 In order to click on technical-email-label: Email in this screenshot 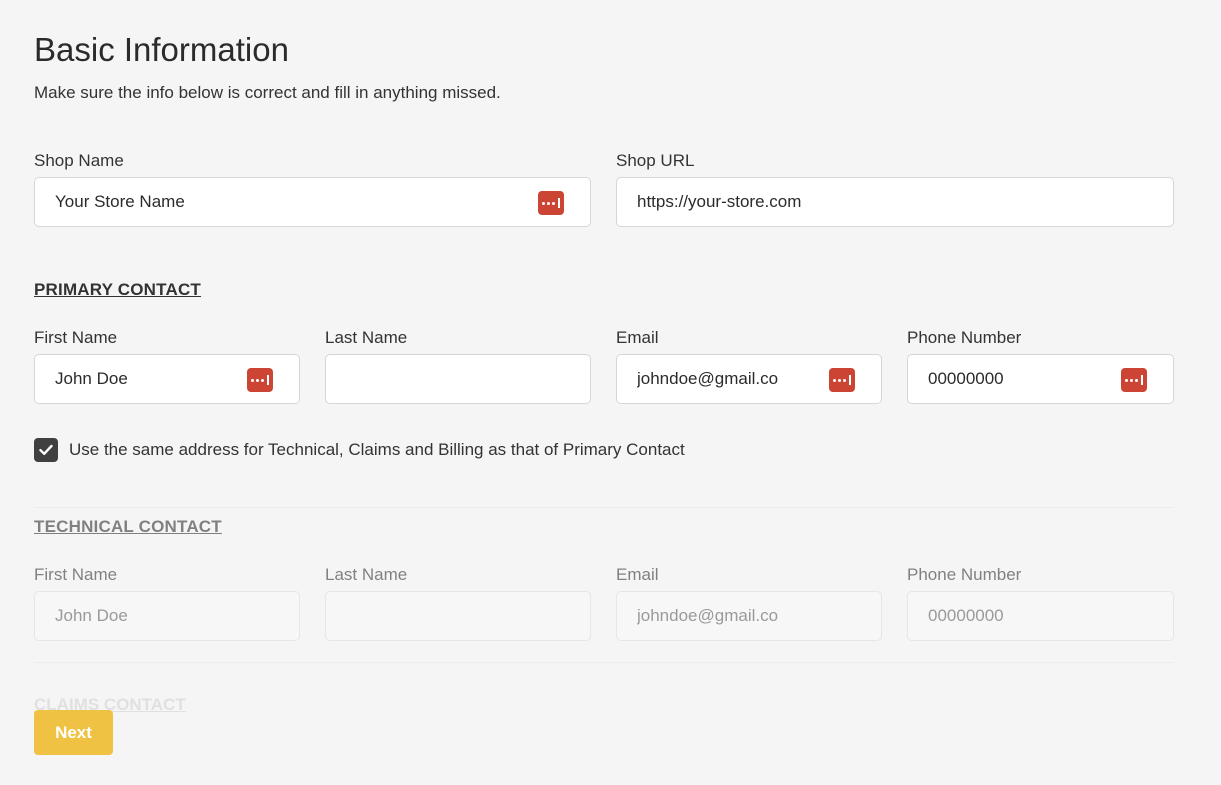, I will do `click(637, 574)`.